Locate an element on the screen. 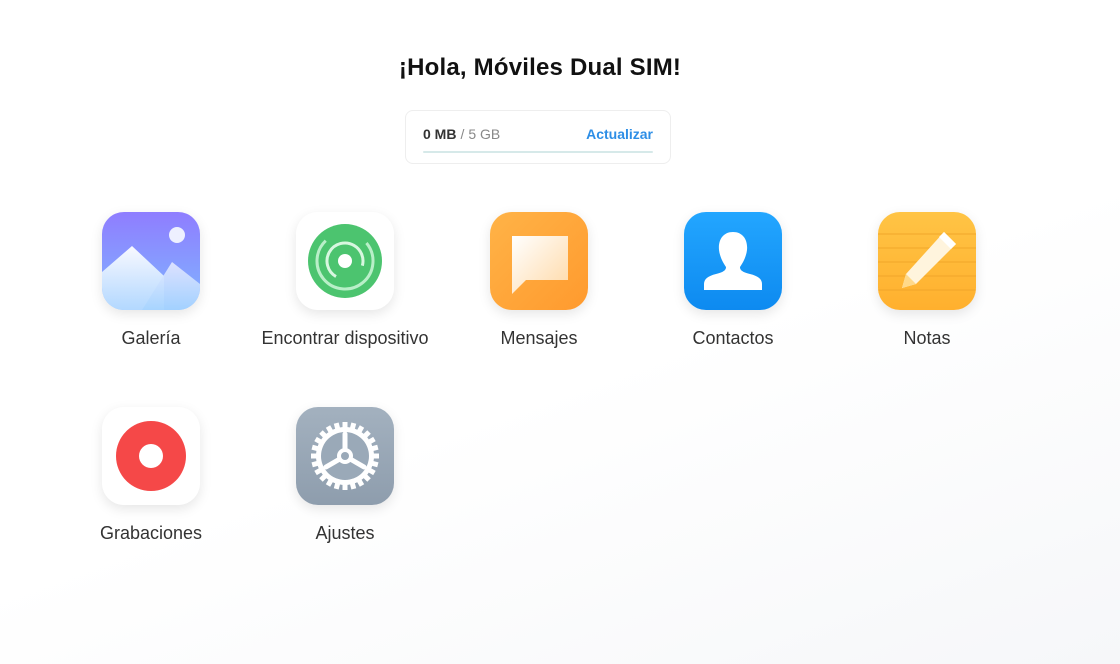 Image resolution: width=1120 pixels, height=664 pixels. app-label-messages: Mensajes is located at coordinates (539, 338).